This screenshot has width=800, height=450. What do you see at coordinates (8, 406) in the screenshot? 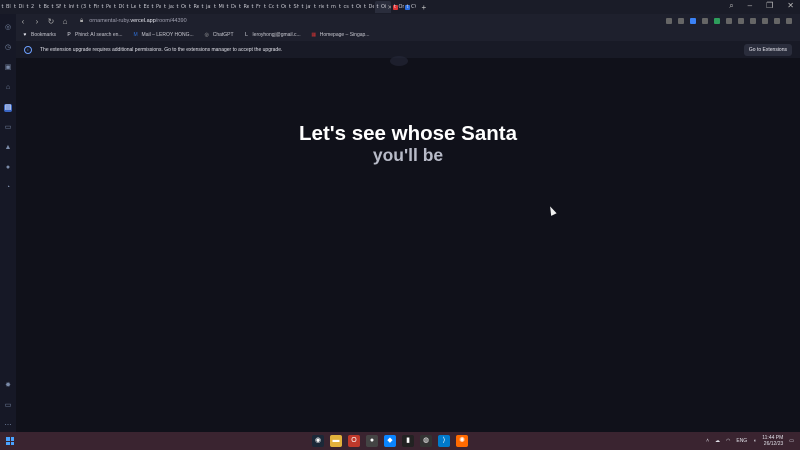
I see `sidebar-settings-icon: ▭` at bounding box center [8, 406].